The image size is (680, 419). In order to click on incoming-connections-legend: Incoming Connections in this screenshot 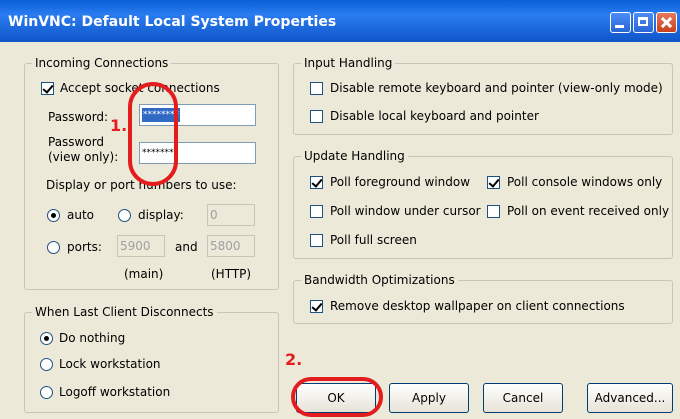, I will do `click(102, 63)`.